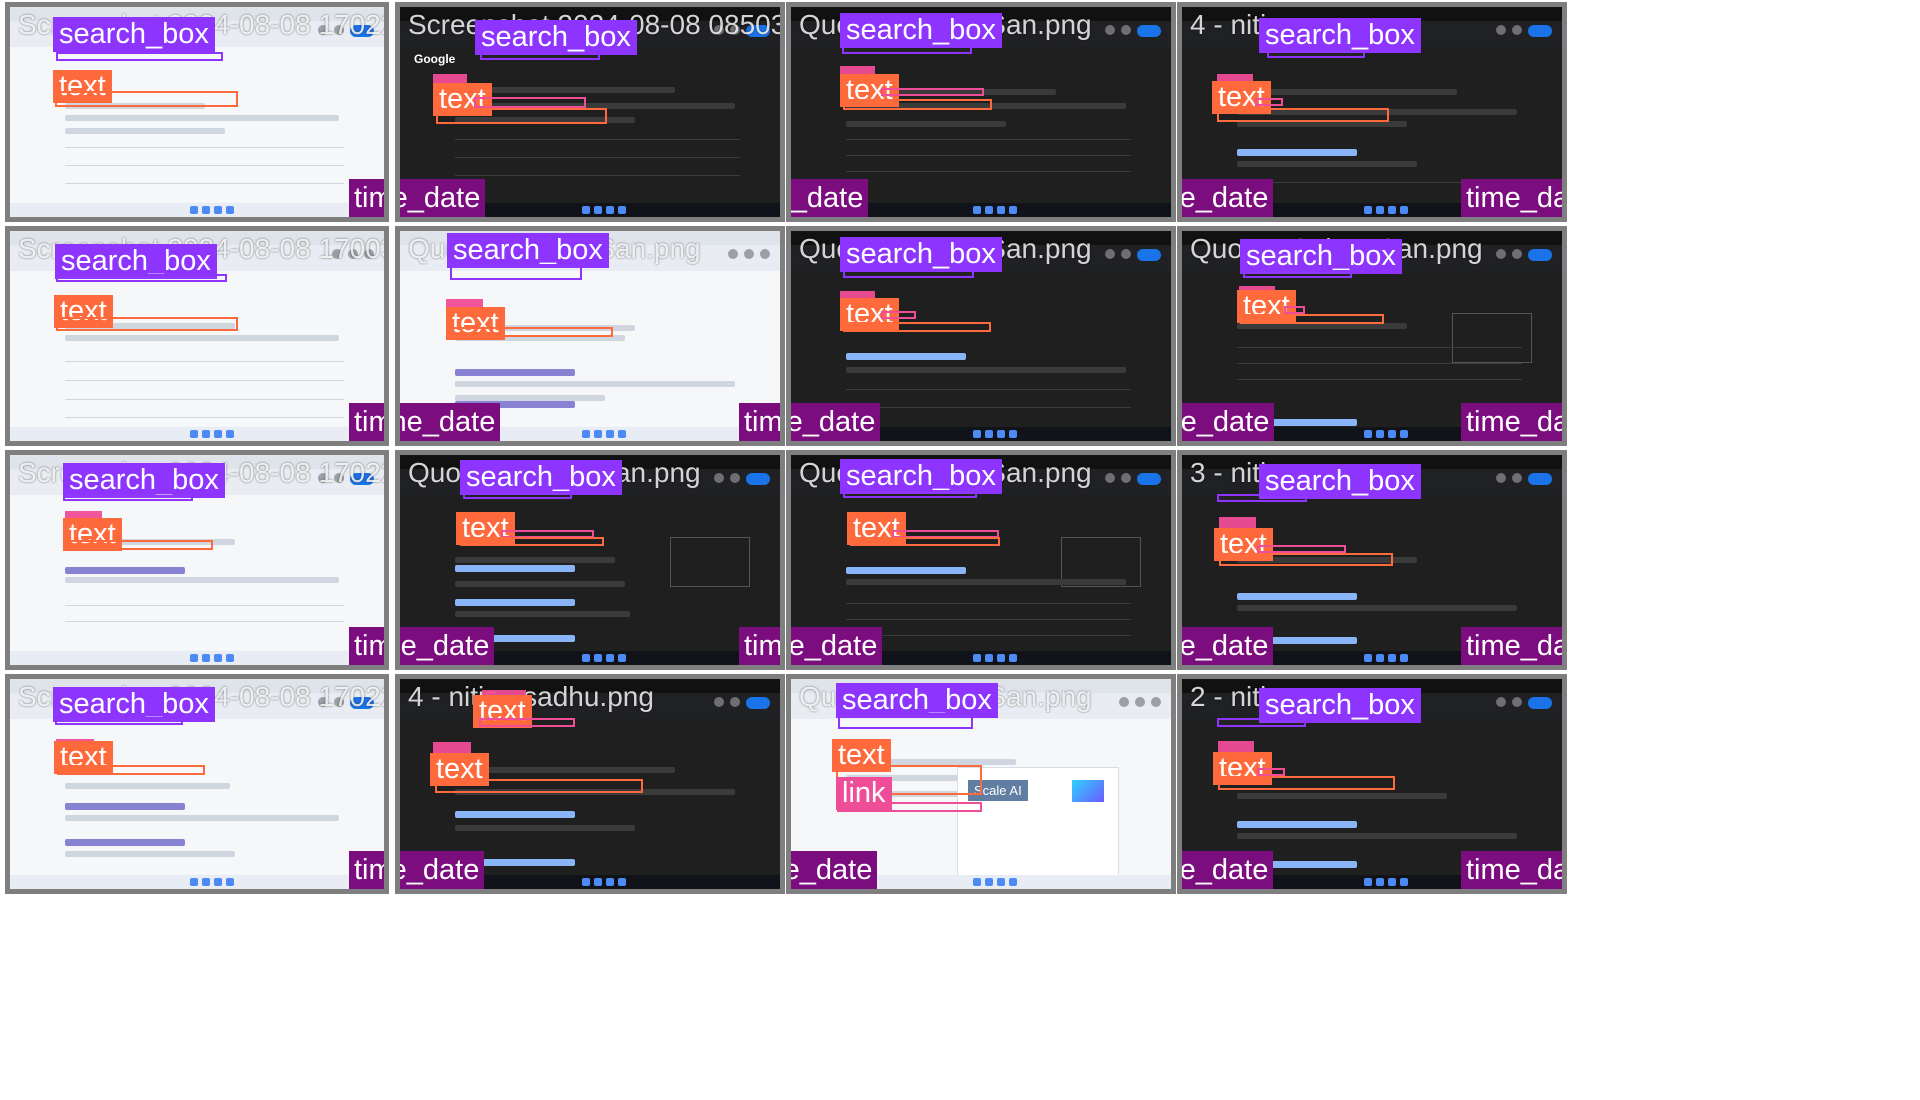 This screenshot has width=1920, height=1100. What do you see at coordinates (1321, 256) in the screenshot?
I see `search-box-label: search_box` at bounding box center [1321, 256].